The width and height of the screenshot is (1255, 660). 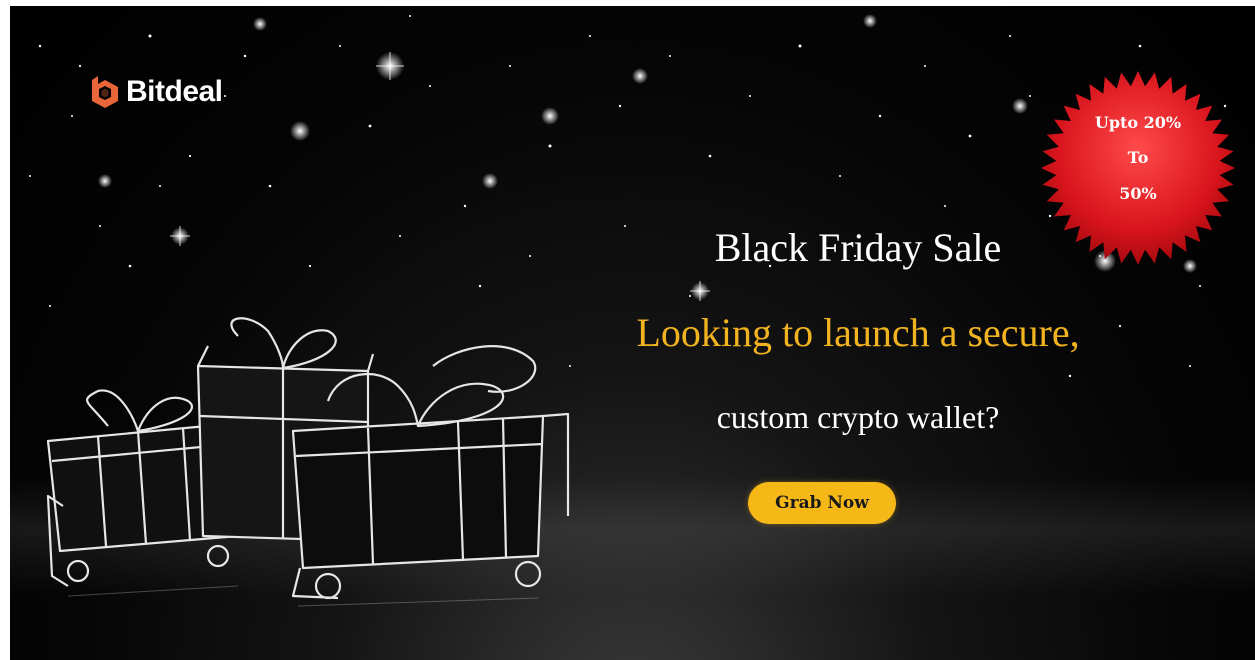 What do you see at coordinates (858, 417) in the screenshot?
I see `sale-question: custom crypto wallet?` at bounding box center [858, 417].